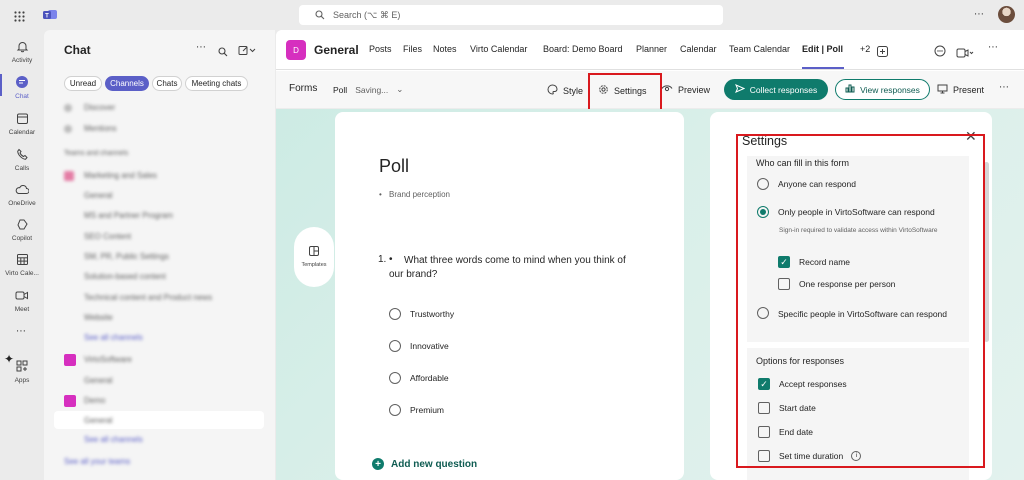 This screenshot has height=480, width=1024. Describe the element at coordinates (421, 314) in the screenshot. I see `choice-option: Trustworthy` at that location.